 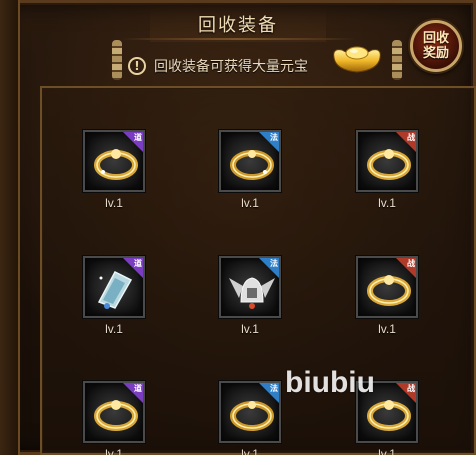 What do you see at coordinates (357, 59) in the screenshot?
I see `gold-ingot-icon` at bounding box center [357, 59].